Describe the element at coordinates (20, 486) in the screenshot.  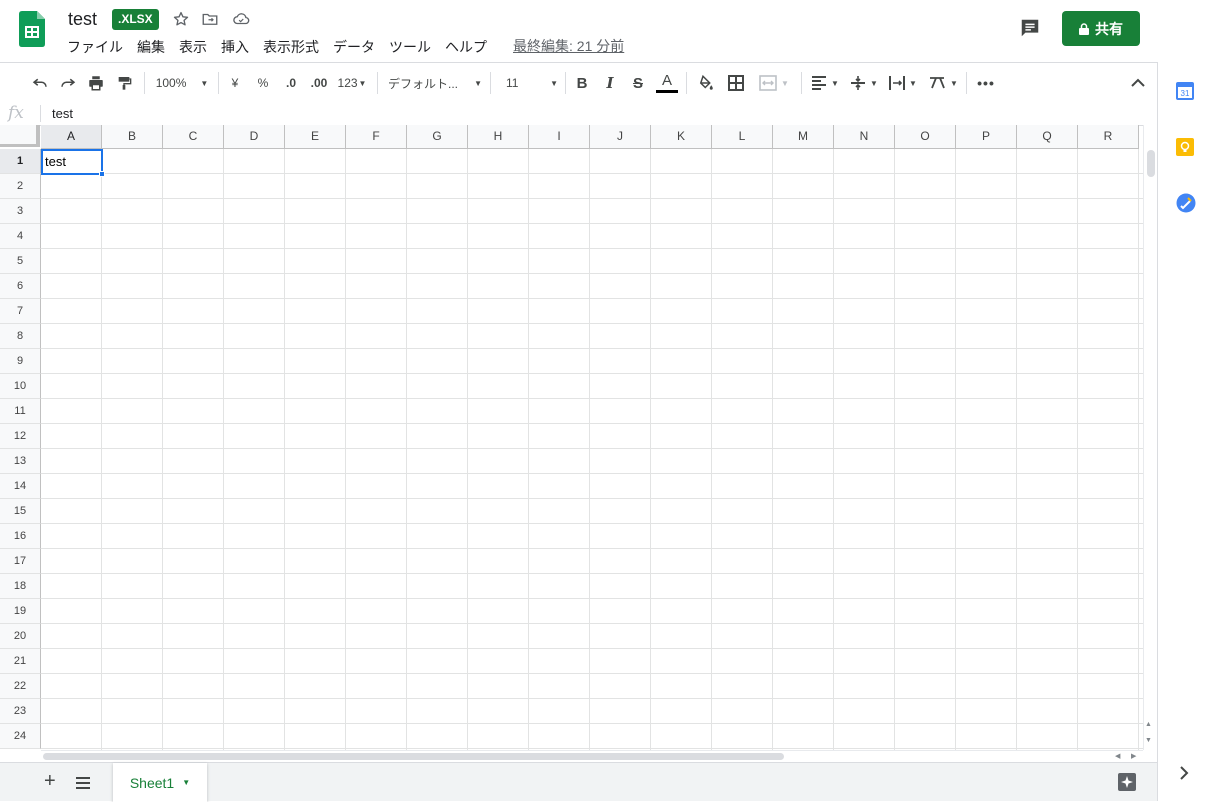
I see `row-header-14: 14` at that location.